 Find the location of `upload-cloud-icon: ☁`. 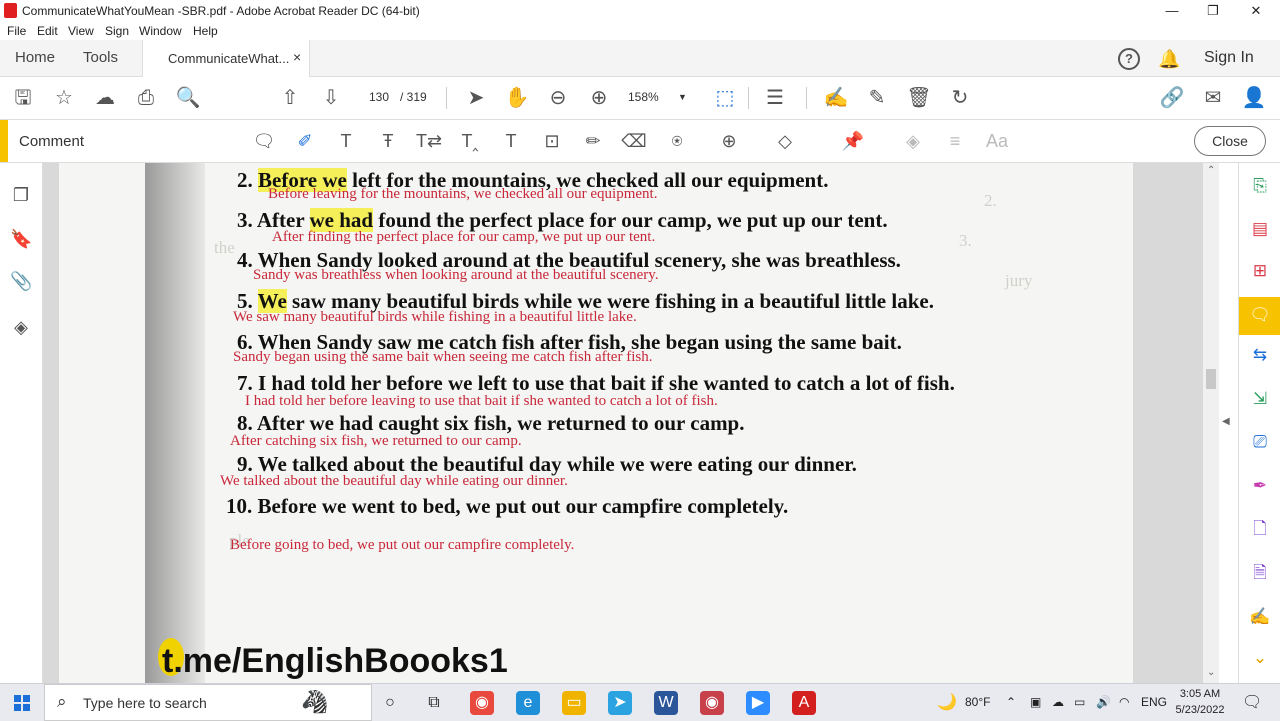

upload-cloud-icon: ☁ is located at coordinates (105, 98).